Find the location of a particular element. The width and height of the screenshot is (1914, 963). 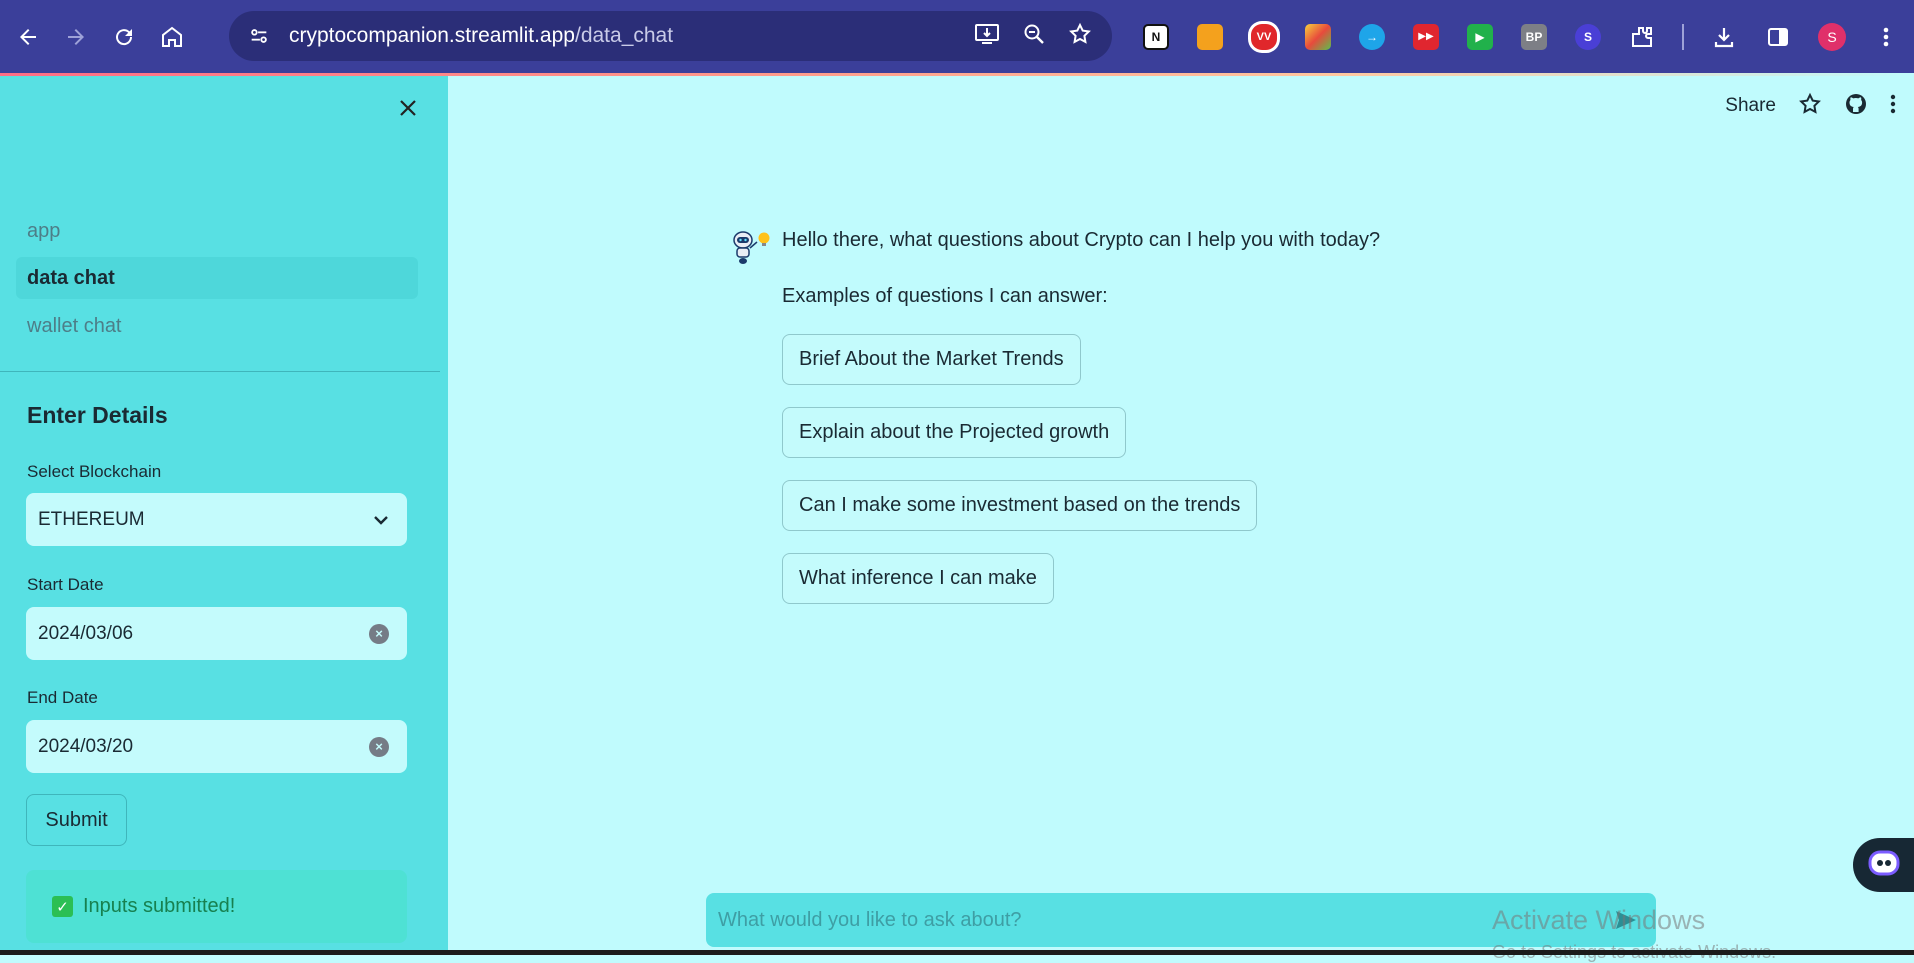

chat-bot-icon is located at coordinates (1884, 865).